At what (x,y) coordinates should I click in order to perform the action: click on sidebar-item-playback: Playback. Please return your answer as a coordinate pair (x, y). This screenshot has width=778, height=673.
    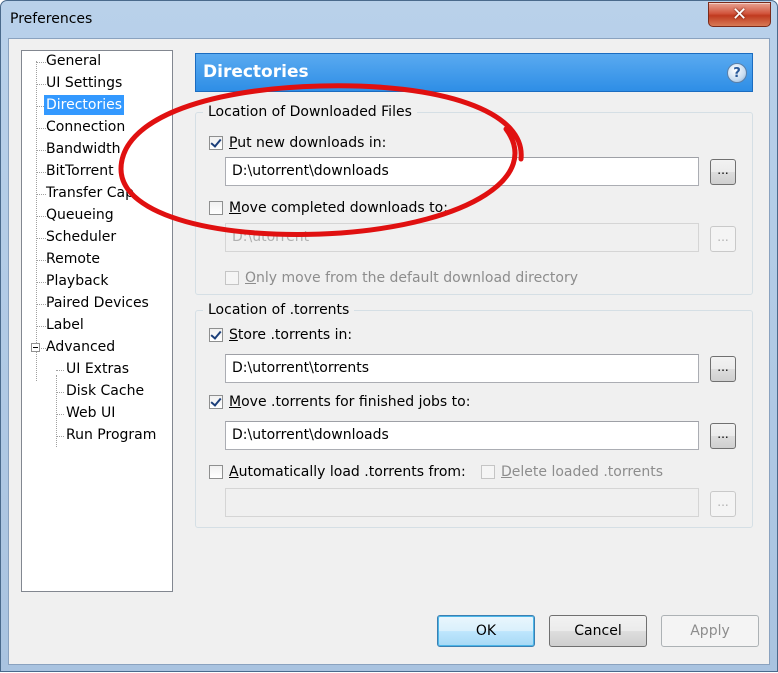
    Looking at the image, I should click on (77, 281).